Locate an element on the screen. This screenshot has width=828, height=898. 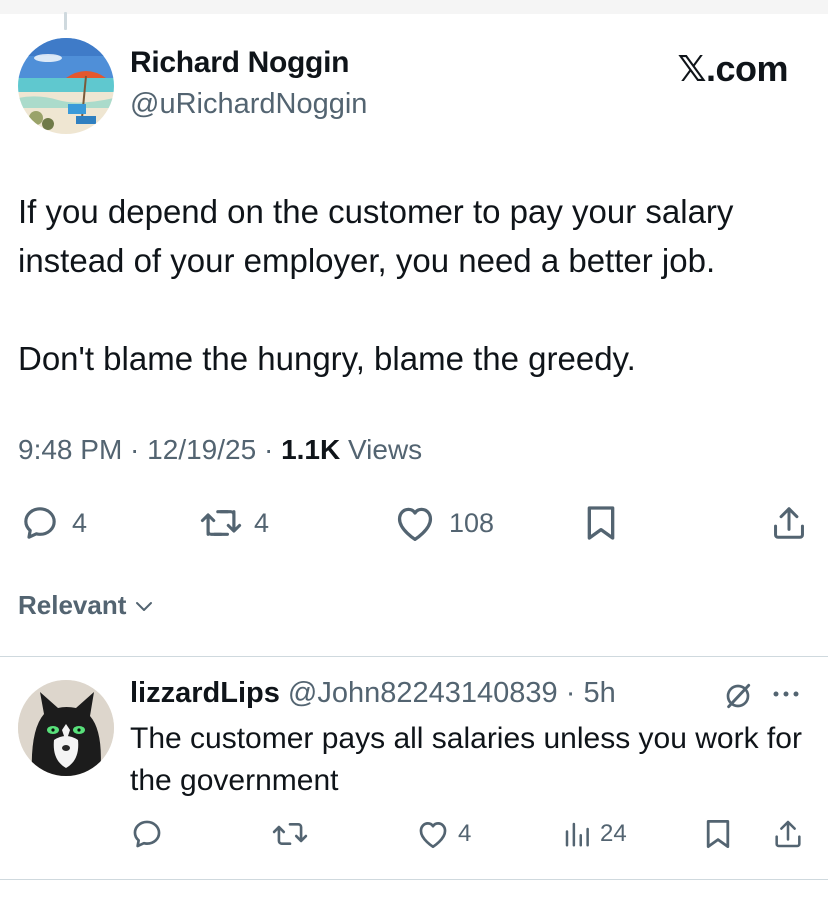
reply-count: 4 is located at coordinates (80, 522).